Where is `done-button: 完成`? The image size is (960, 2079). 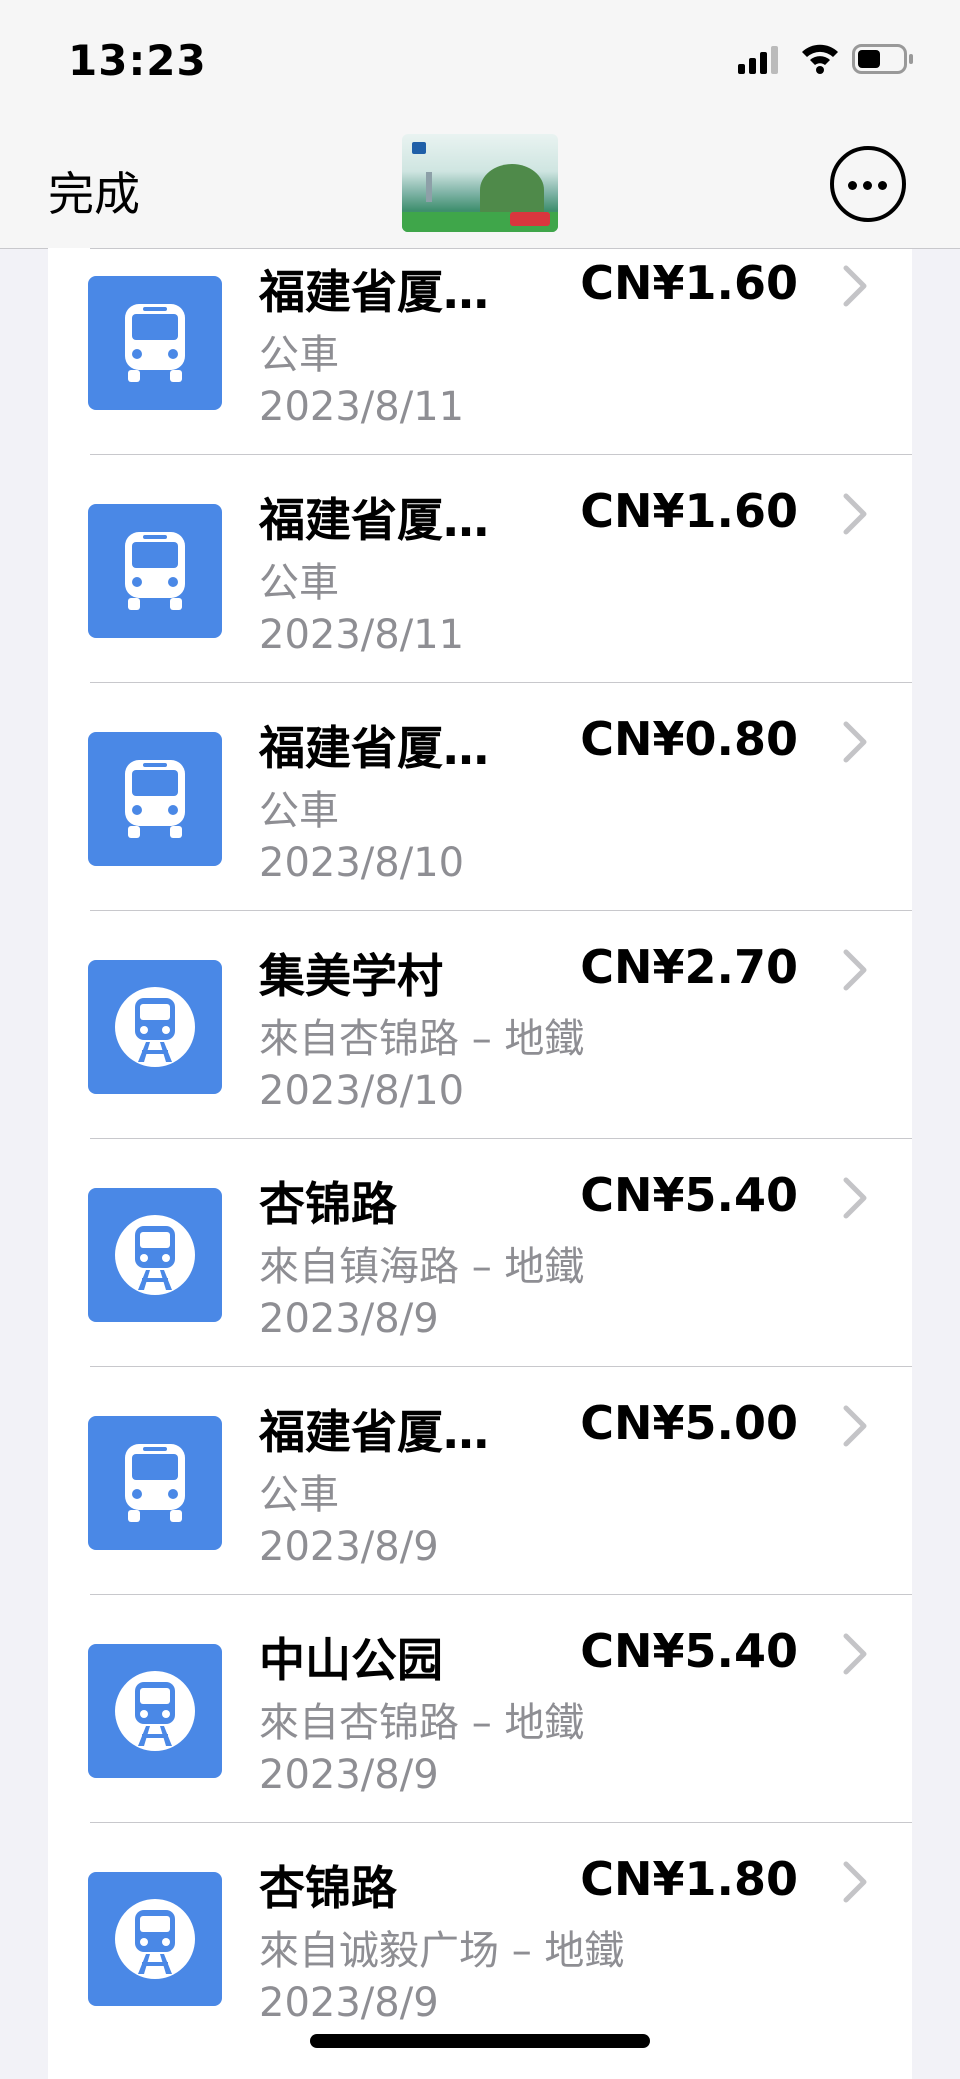 done-button: 完成 is located at coordinates (94, 191).